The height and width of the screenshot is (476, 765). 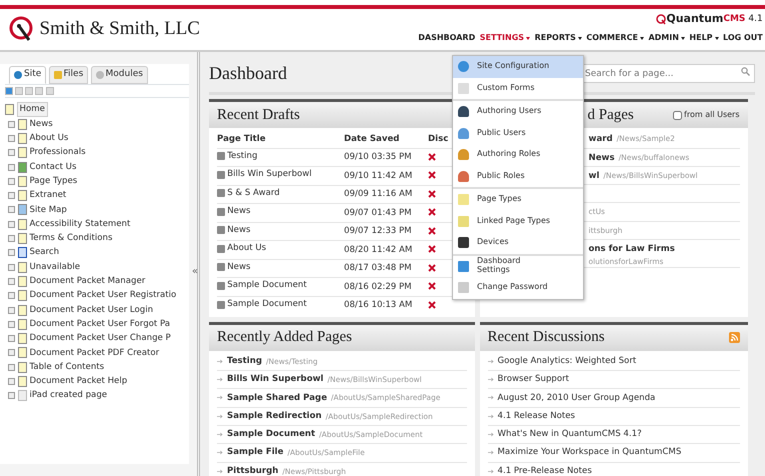 What do you see at coordinates (518, 243) in the screenshot?
I see `menu-item: Devices` at bounding box center [518, 243].